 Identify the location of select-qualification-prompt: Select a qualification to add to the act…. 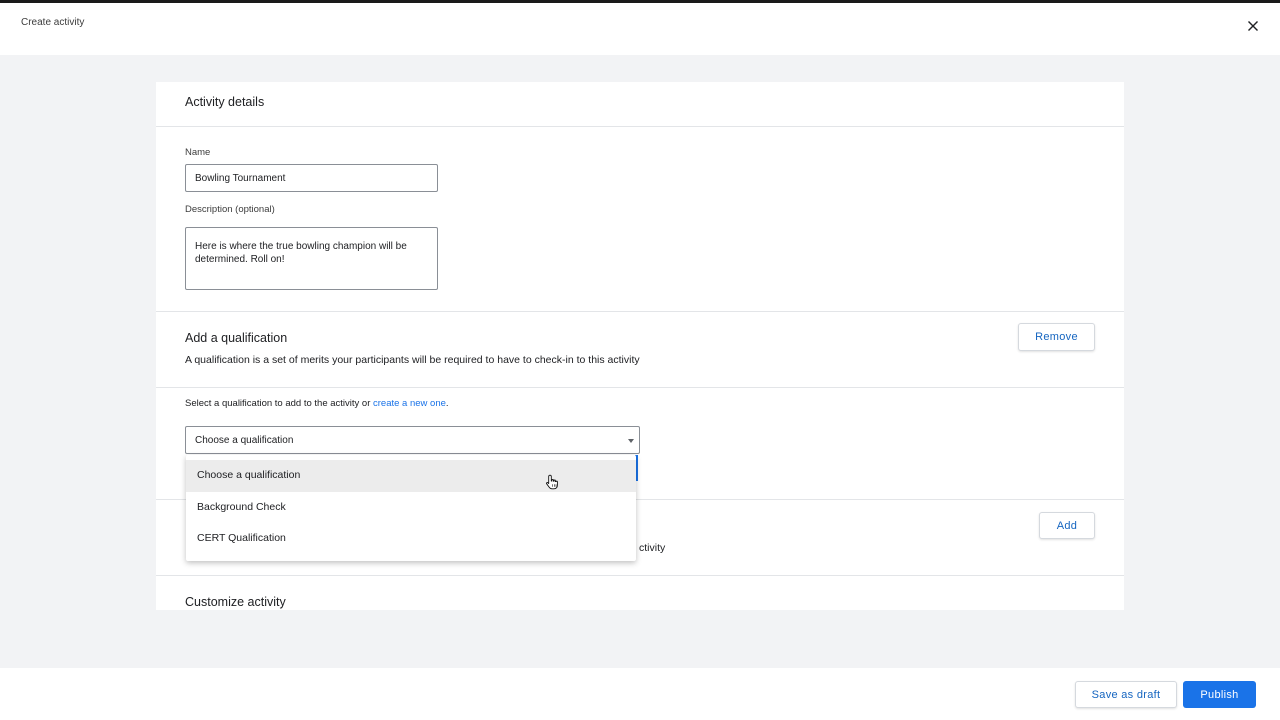
(317, 403).